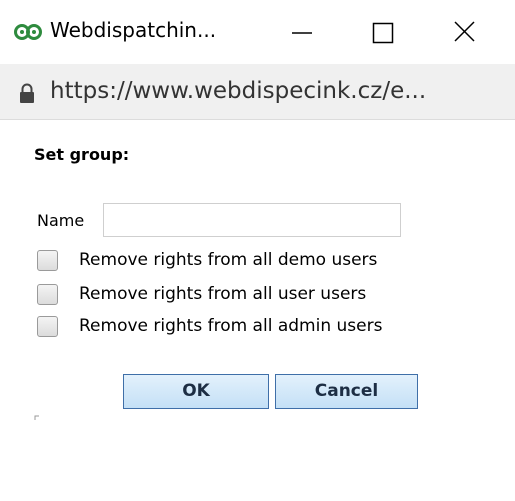  I want to click on checkbox-remove-demo, so click(47, 260).